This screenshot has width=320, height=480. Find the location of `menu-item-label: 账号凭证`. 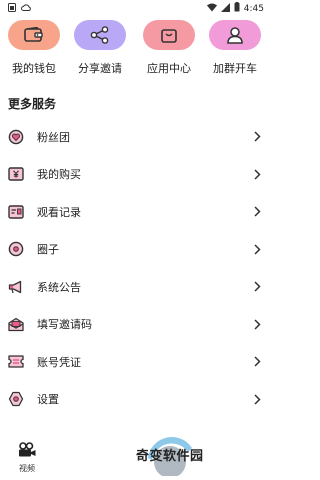

menu-item-label: 账号凭证 is located at coordinates (59, 362).